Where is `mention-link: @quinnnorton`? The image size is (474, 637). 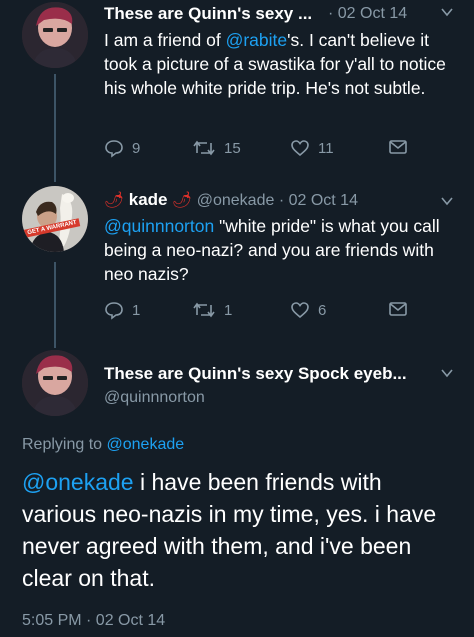
mention-link: @quinnnorton is located at coordinates (159, 226).